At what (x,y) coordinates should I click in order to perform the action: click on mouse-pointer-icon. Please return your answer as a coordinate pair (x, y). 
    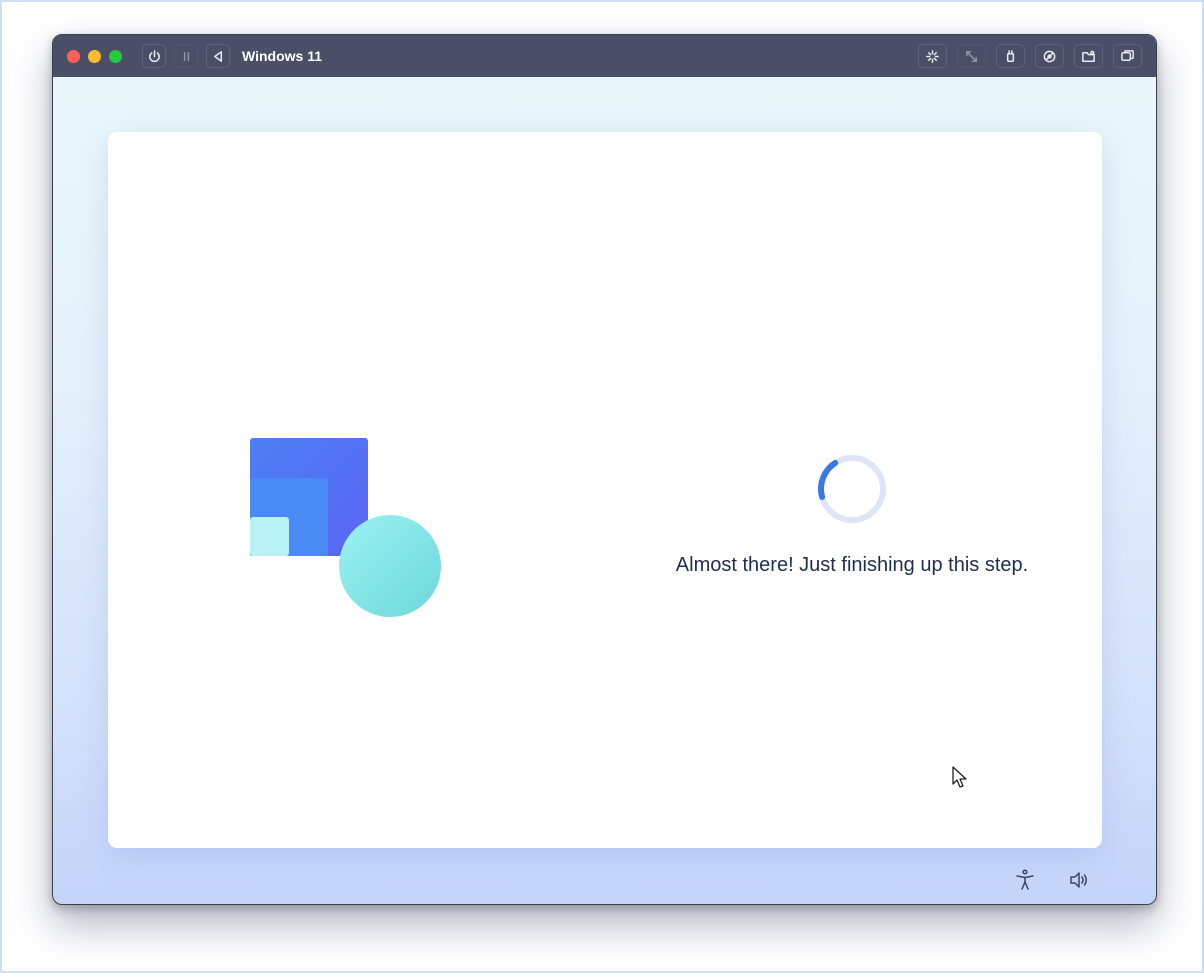
    Looking at the image, I should click on (959, 777).